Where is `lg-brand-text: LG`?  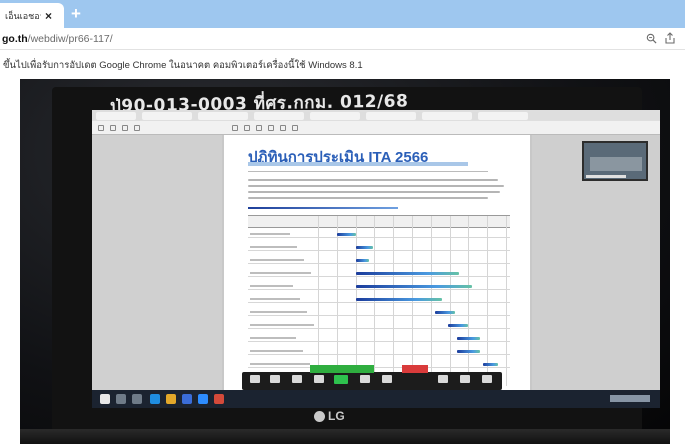 lg-brand-text: LG is located at coordinates (336, 416).